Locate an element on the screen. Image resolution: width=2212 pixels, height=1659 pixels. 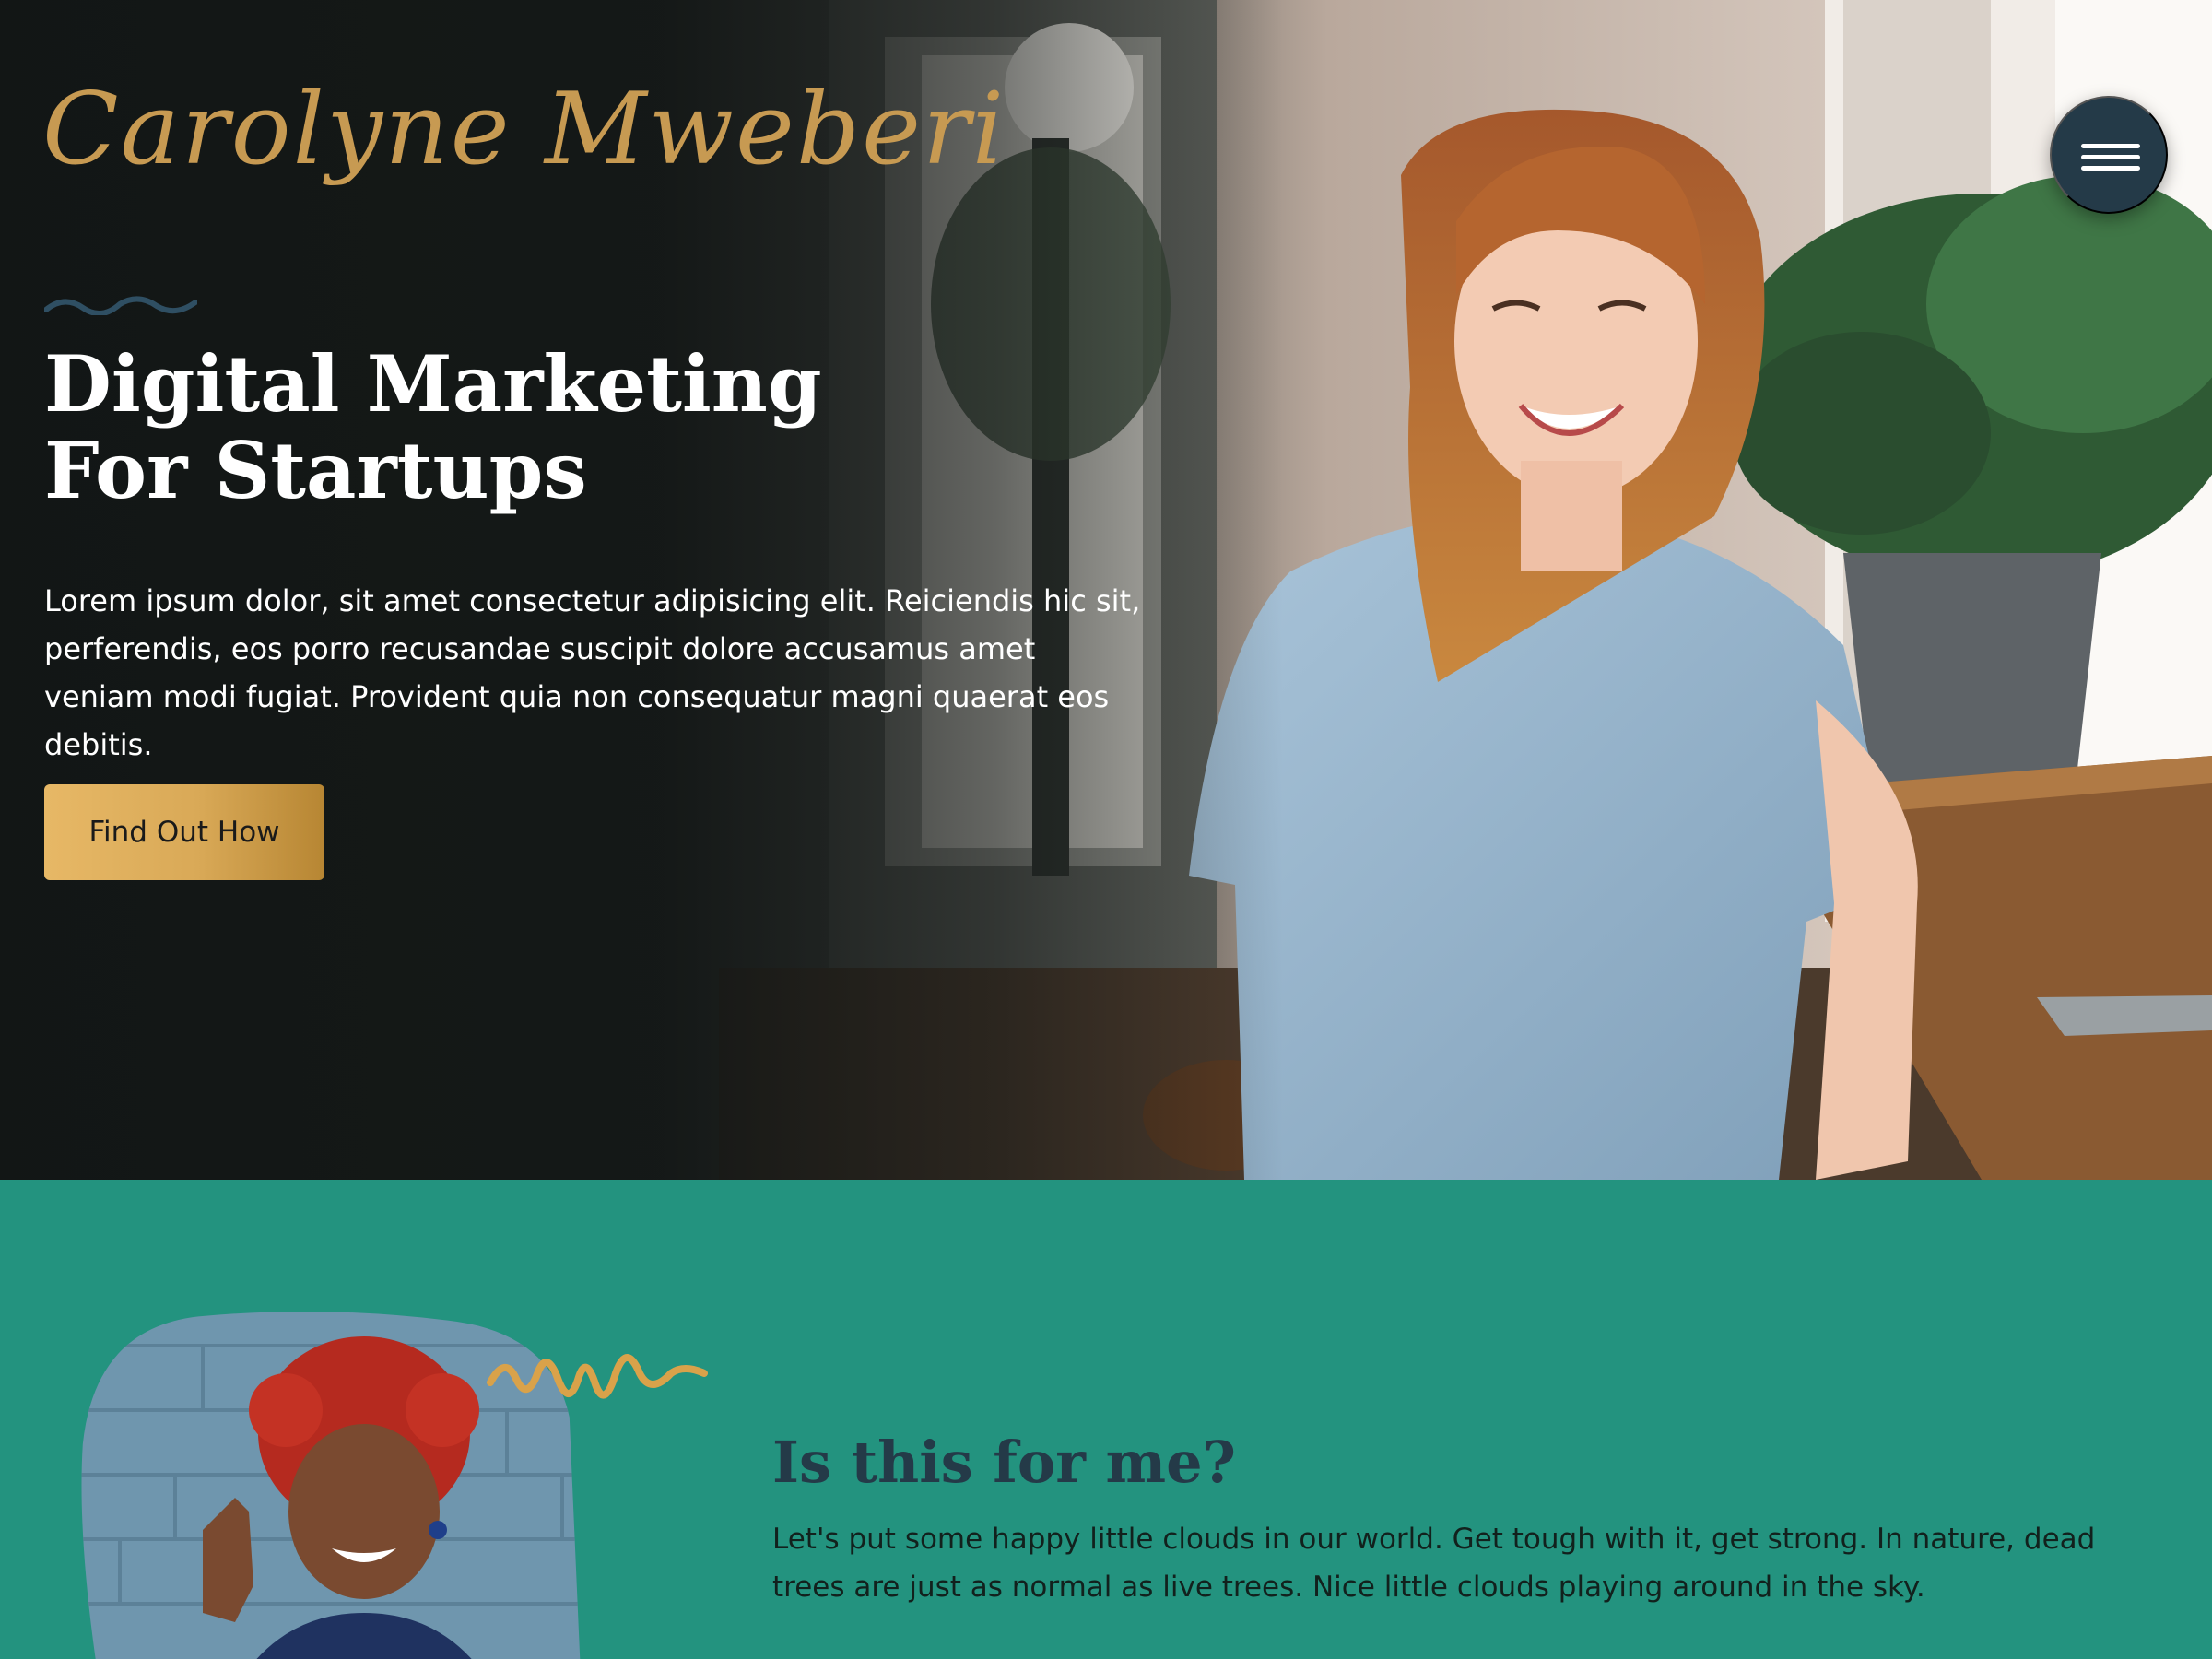
headline-line-1: Digital Marketing is located at coordinates (433, 383).